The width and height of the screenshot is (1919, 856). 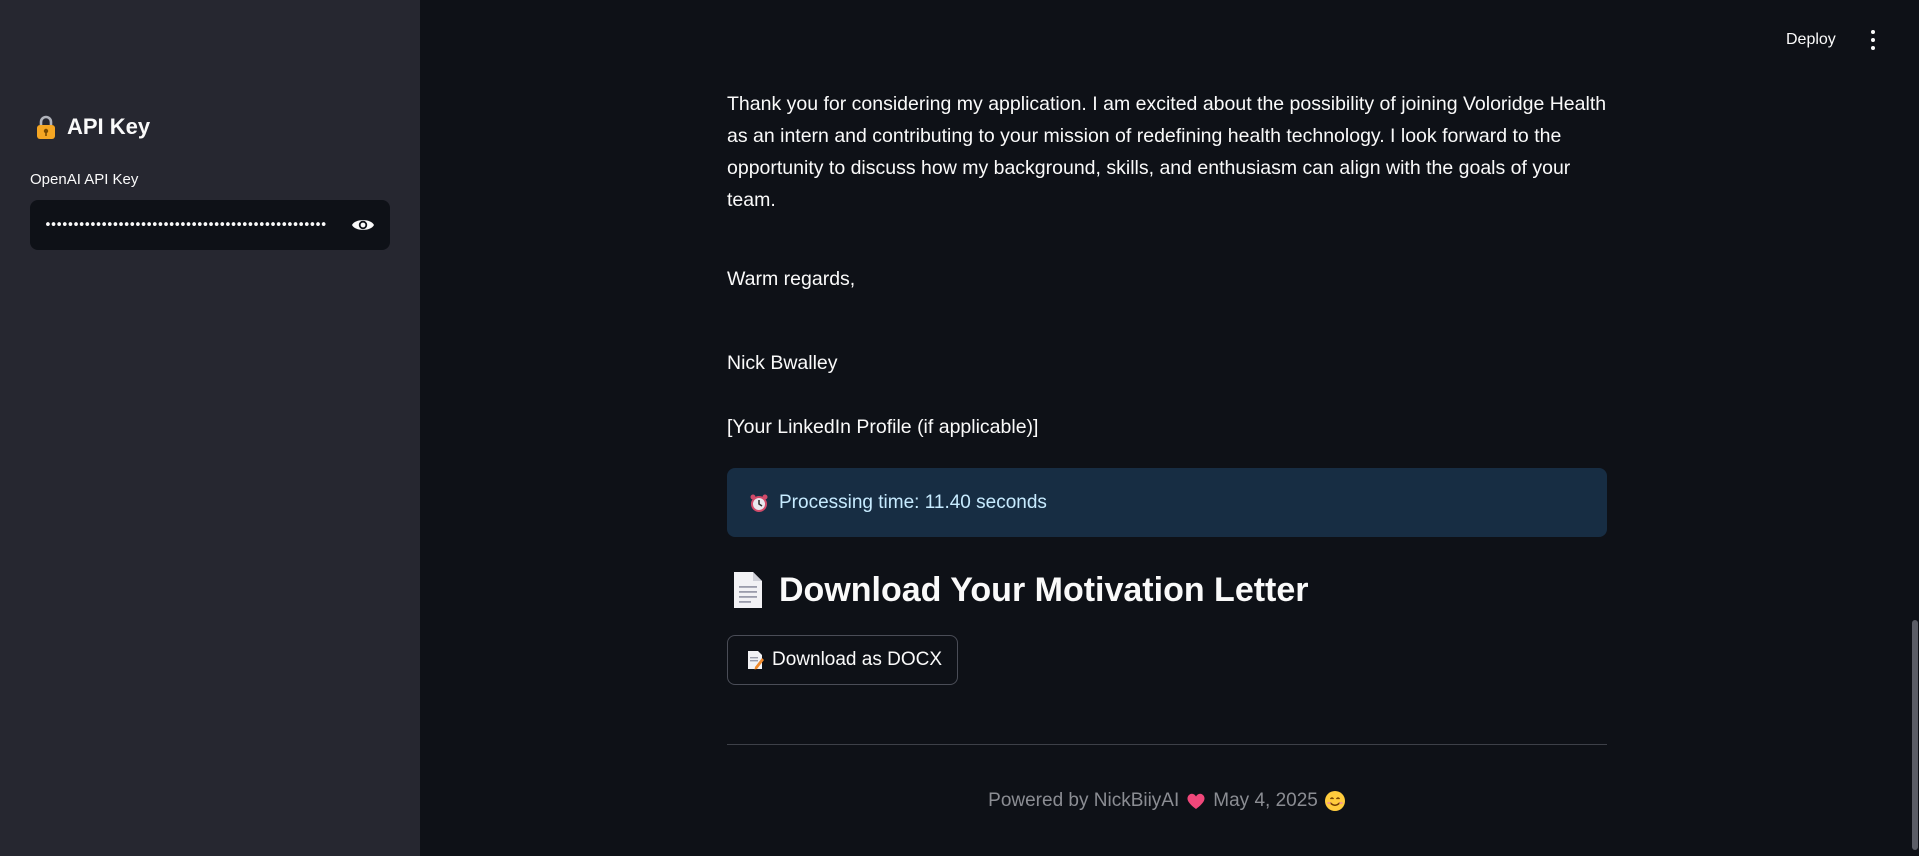 I want to click on footer: Powered by NickBiiyAI May 4, 2025, so click(x=1167, y=801).